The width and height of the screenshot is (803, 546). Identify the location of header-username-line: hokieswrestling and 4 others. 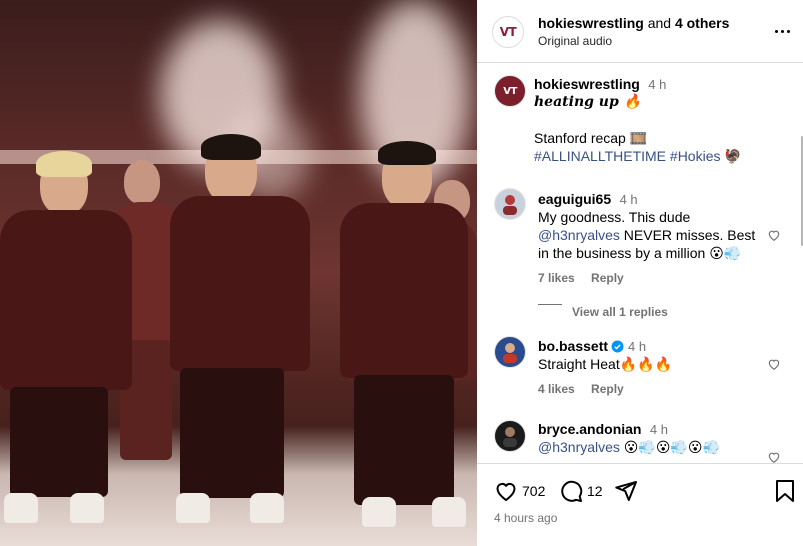
(633, 23).